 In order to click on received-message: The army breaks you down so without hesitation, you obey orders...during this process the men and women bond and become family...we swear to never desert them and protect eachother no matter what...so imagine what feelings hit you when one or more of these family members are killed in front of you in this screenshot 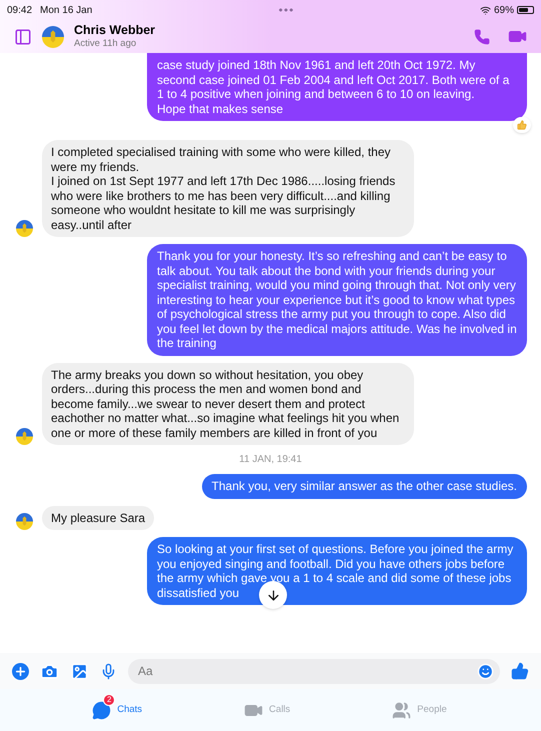, I will do `click(228, 403)`.